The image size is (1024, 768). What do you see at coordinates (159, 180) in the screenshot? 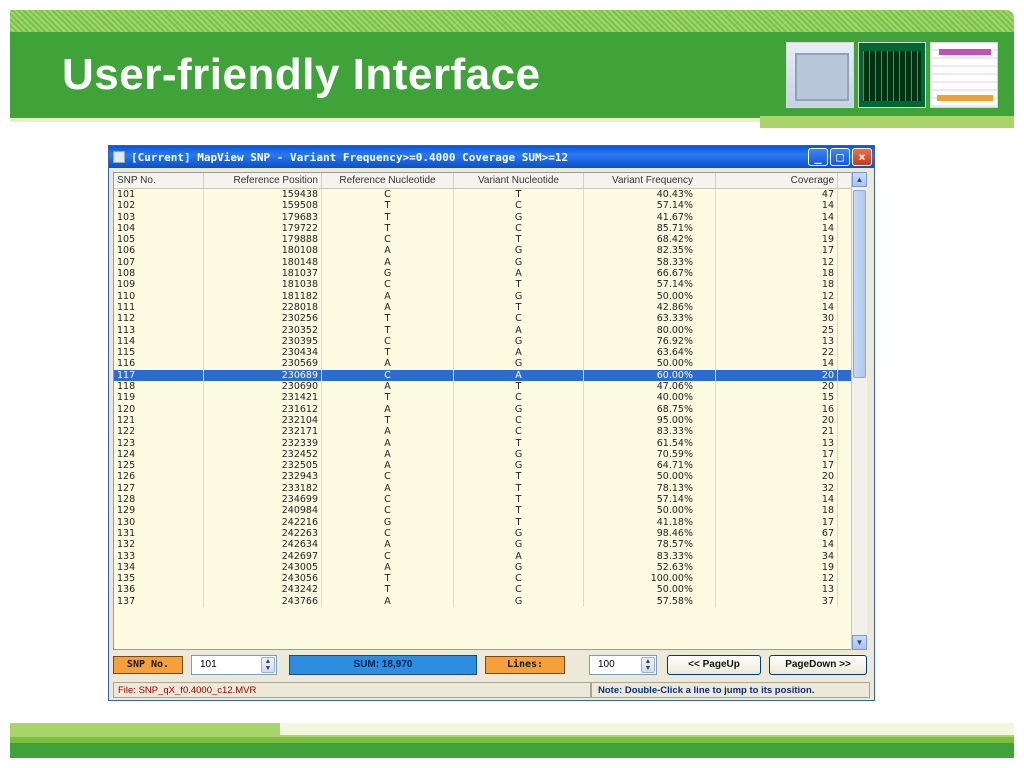
I see `col-header-snp-no: SNP No.` at bounding box center [159, 180].